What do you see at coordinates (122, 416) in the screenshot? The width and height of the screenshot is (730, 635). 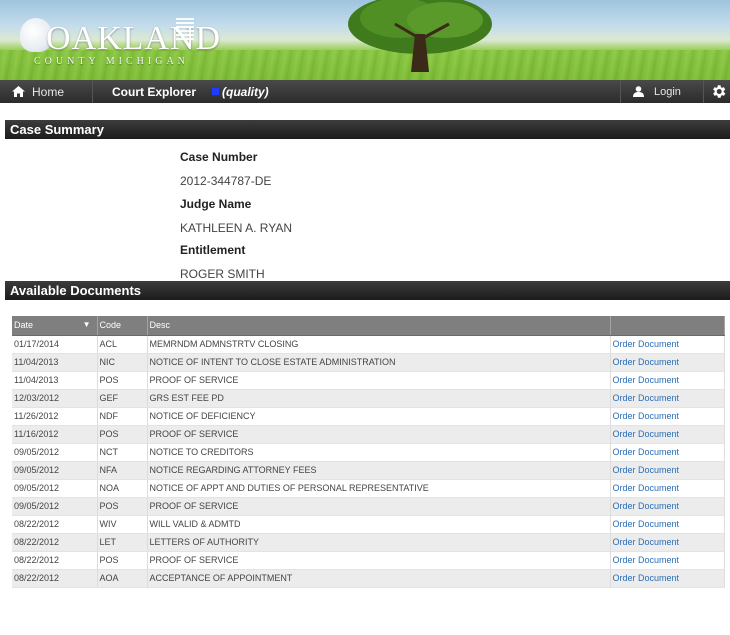 I see `cell-code: NDF` at bounding box center [122, 416].